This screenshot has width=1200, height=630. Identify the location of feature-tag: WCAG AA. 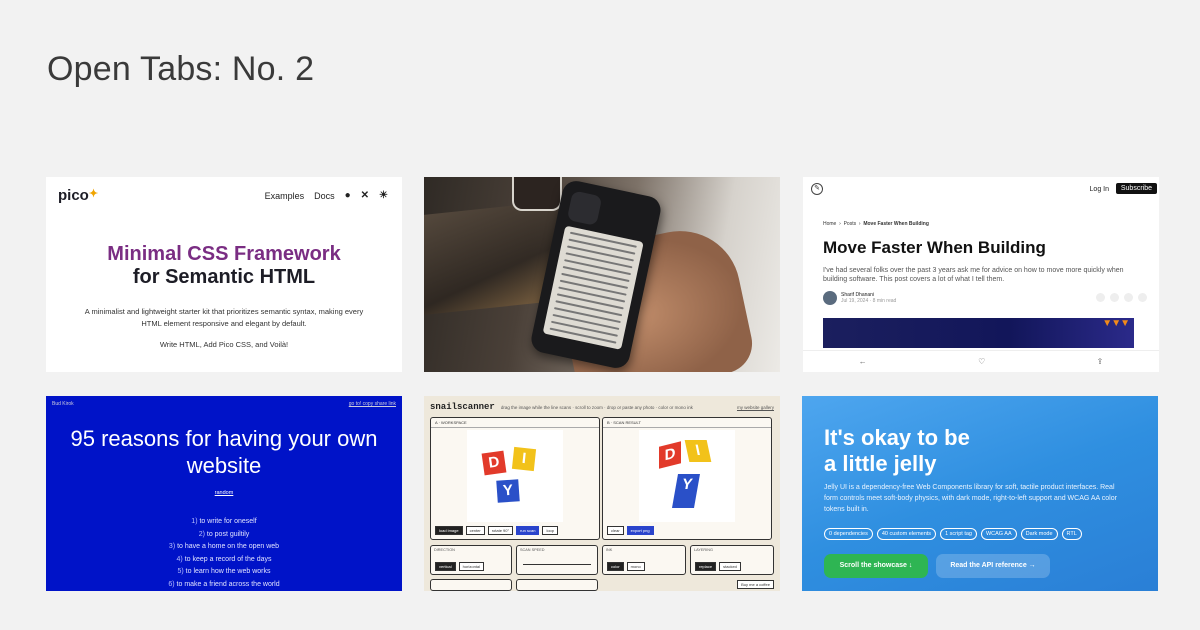
(998, 534).